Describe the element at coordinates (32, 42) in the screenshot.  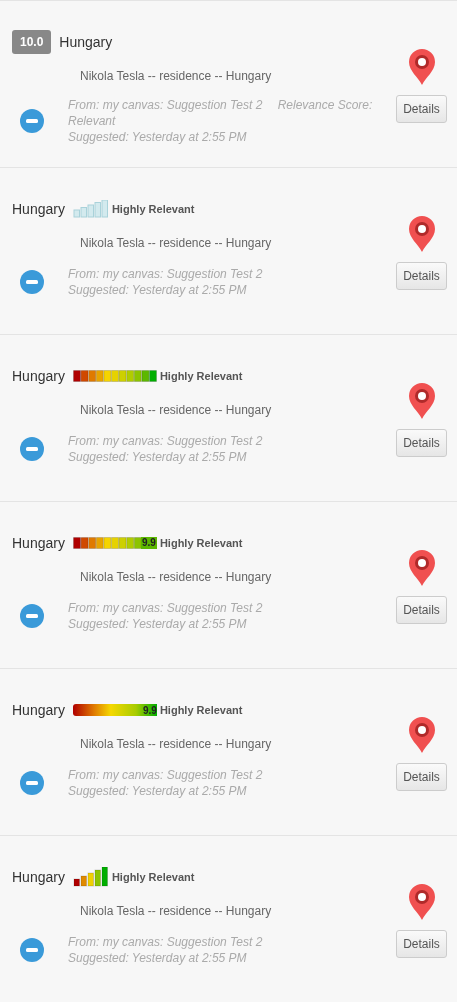
I see `score-badge: 10.0` at that location.